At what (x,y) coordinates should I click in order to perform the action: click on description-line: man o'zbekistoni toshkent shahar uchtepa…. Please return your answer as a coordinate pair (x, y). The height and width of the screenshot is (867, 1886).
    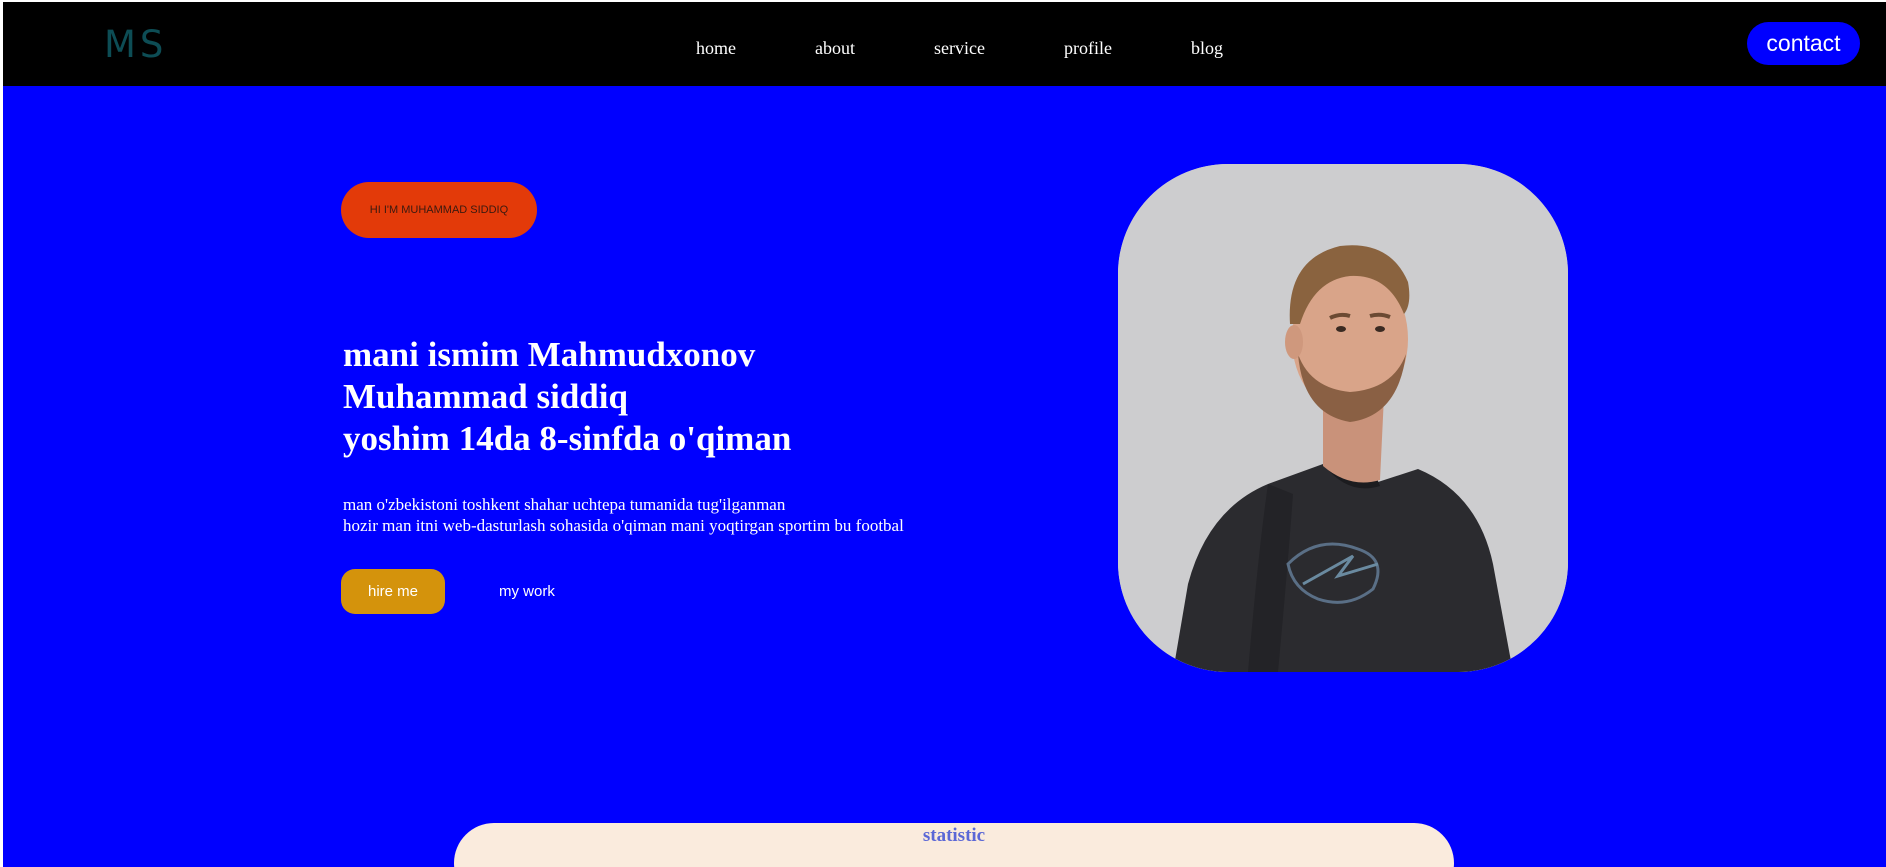
    Looking at the image, I should click on (564, 504).